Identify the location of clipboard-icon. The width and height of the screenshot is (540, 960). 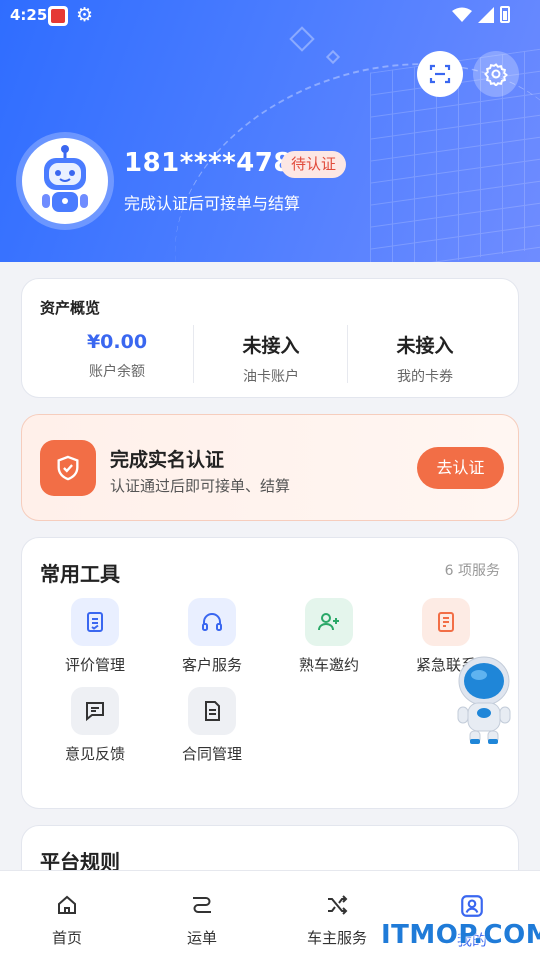
(95, 622).